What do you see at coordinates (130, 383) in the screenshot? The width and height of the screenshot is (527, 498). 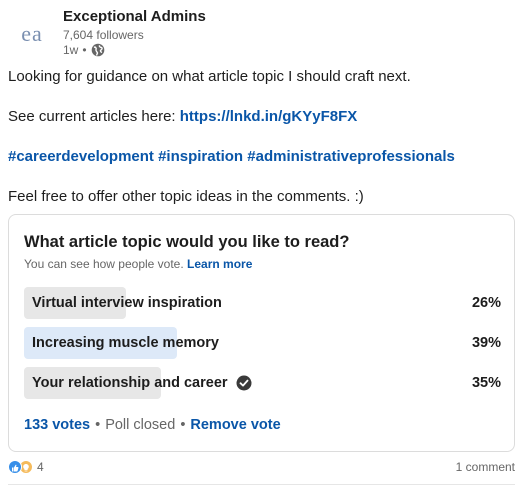 I see `poll-option-text: Your relationship and career` at bounding box center [130, 383].